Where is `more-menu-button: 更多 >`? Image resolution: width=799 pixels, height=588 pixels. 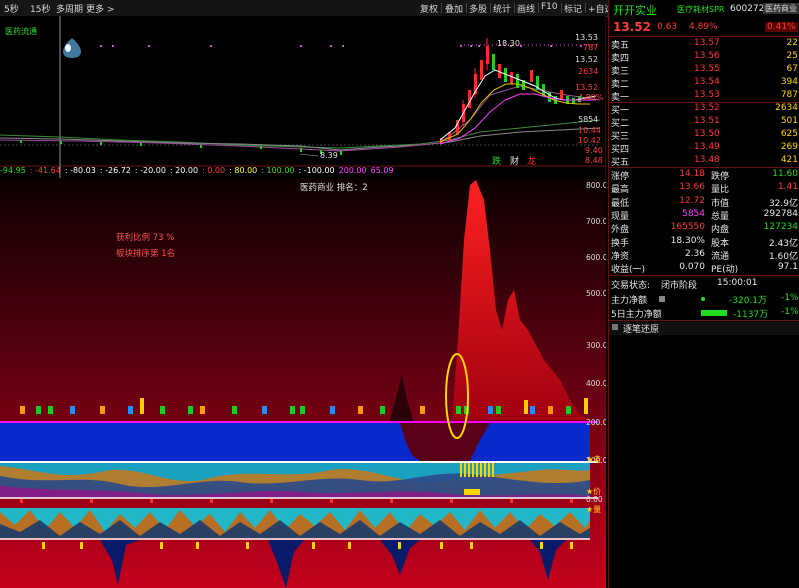
more-menu-button: 更多 > is located at coordinates (100, 8).